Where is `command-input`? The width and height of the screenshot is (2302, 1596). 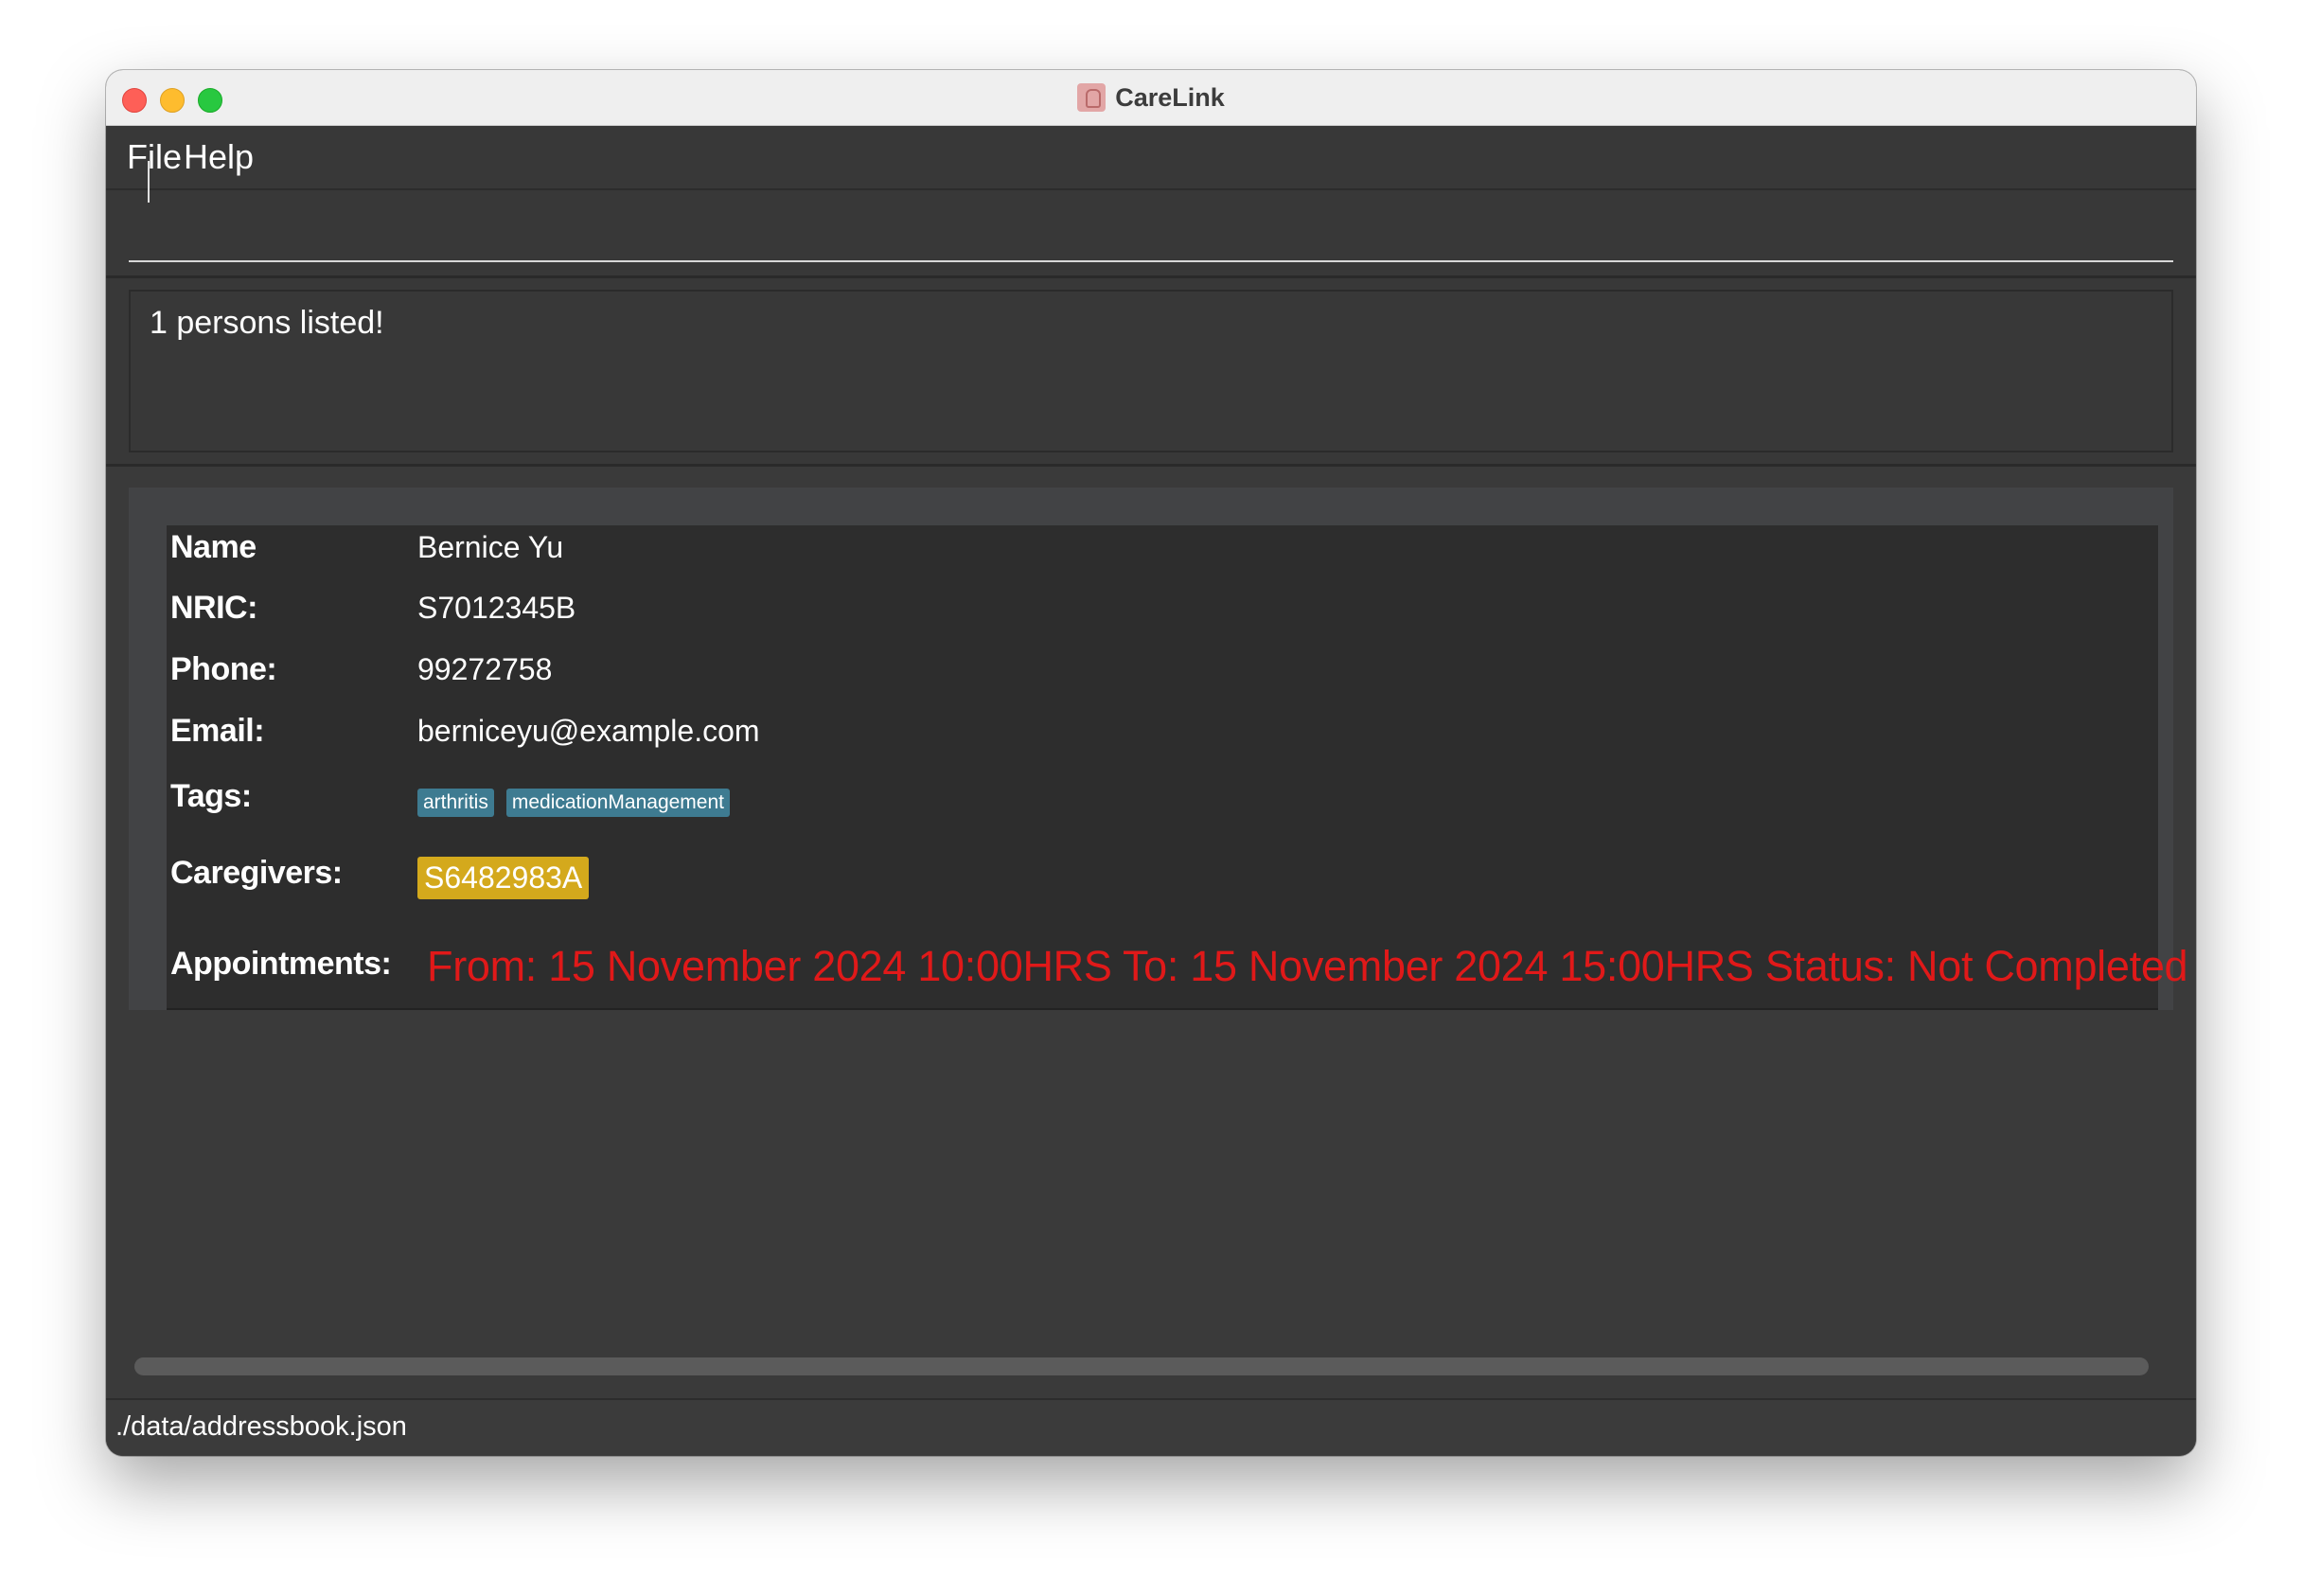
command-input is located at coordinates (1151, 232).